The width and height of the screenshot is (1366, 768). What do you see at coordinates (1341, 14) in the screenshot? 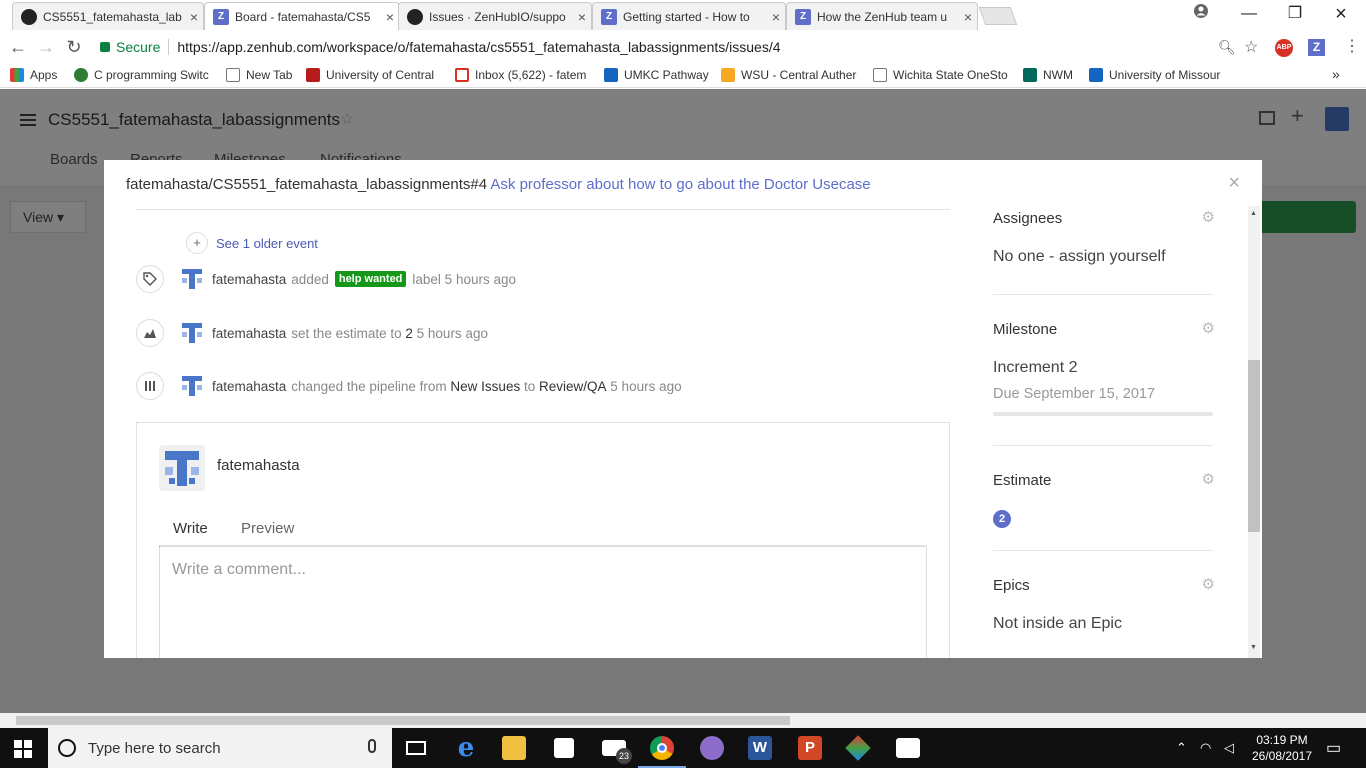
I see `close-window-button: ×` at bounding box center [1341, 14].